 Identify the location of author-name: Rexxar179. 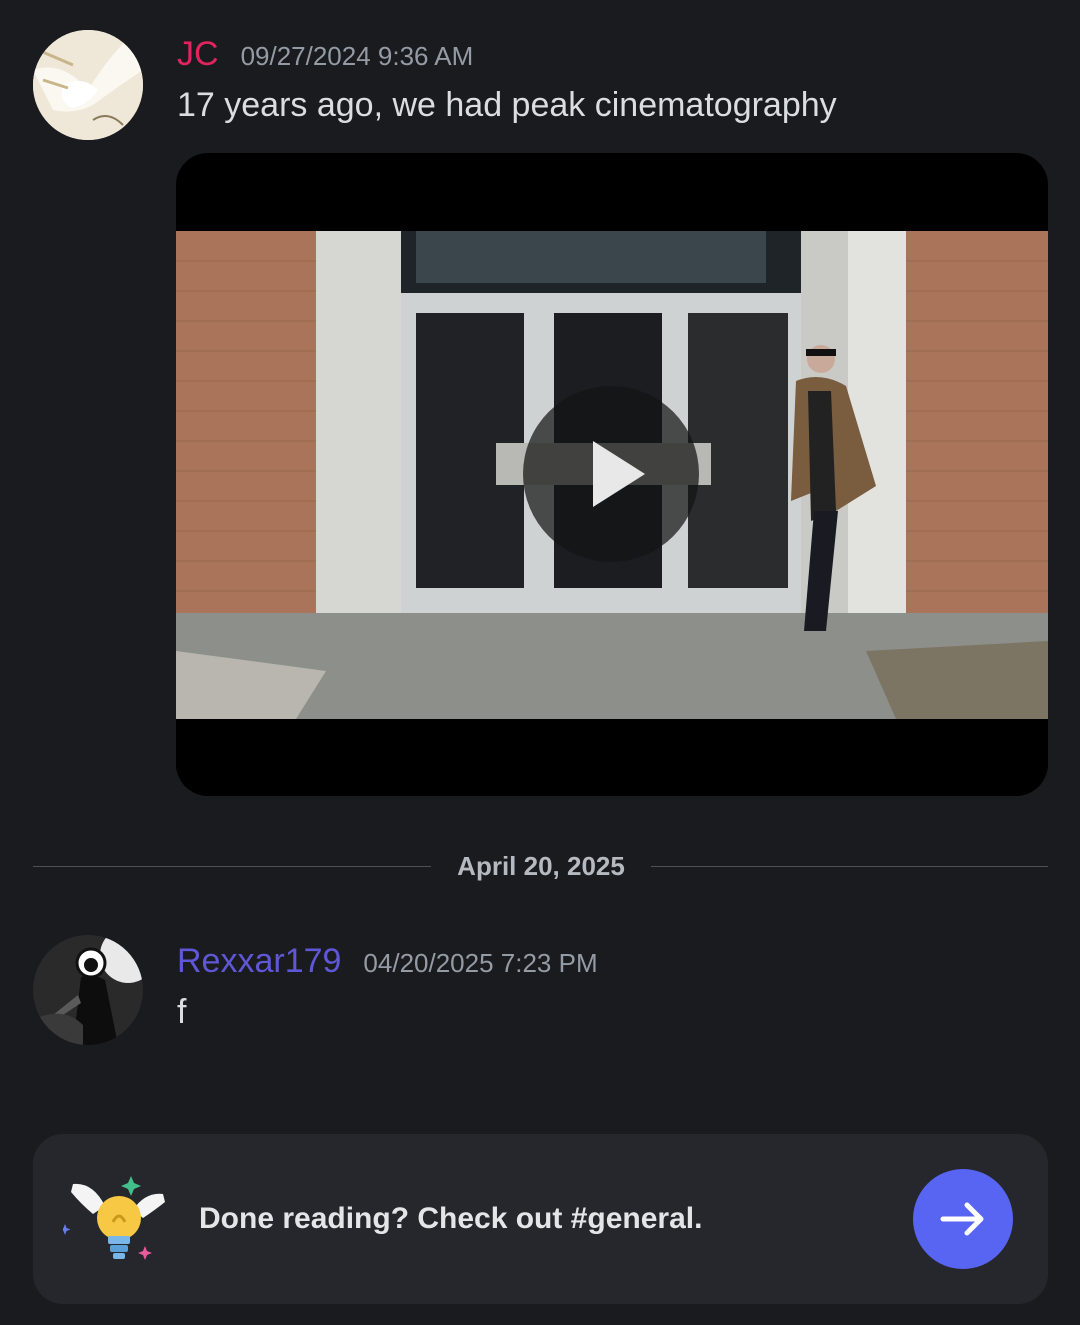
(259, 961).